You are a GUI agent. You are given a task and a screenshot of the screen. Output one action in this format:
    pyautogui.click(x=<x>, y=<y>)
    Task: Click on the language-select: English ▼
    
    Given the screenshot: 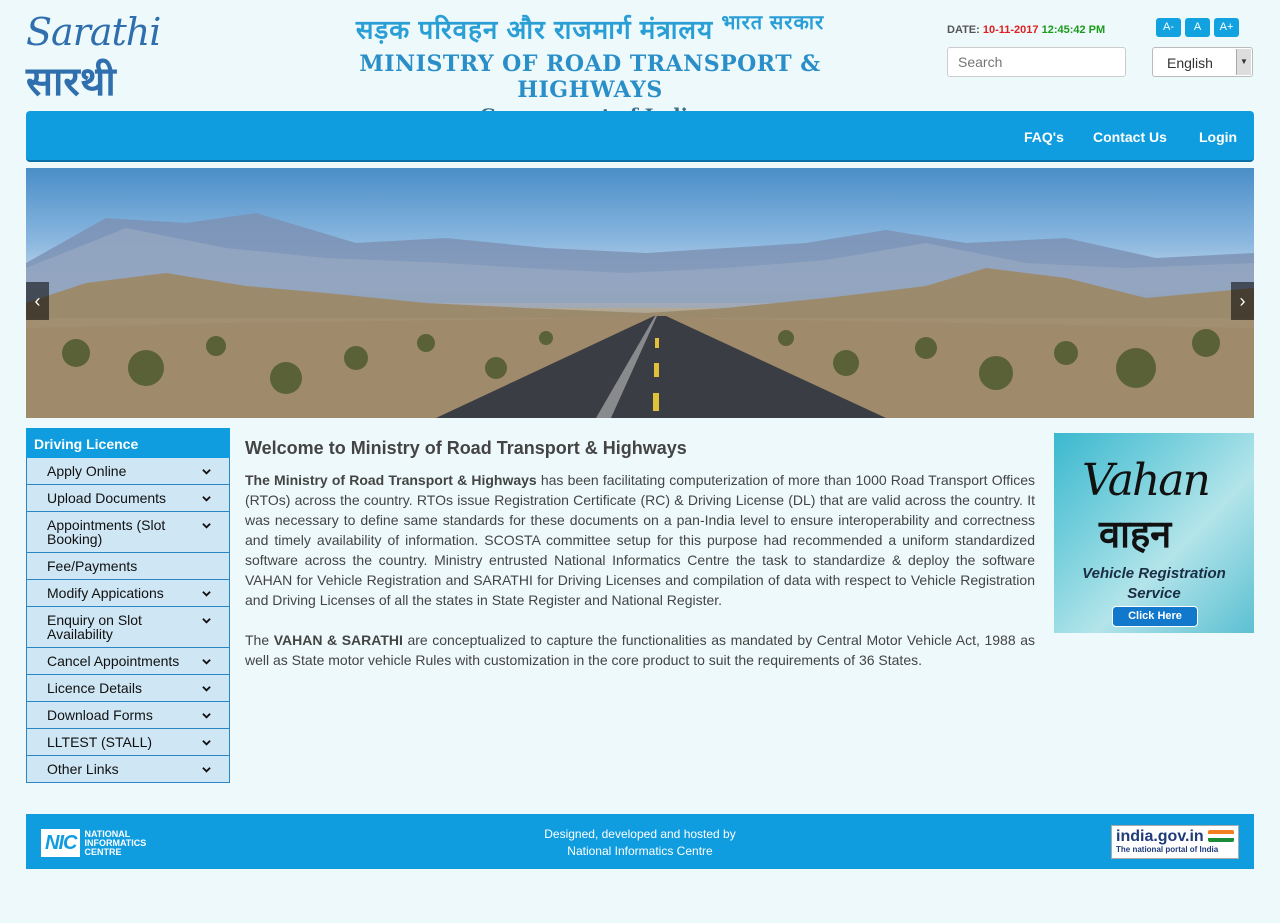 What is the action you would take?
    pyautogui.click(x=1202, y=62)
    